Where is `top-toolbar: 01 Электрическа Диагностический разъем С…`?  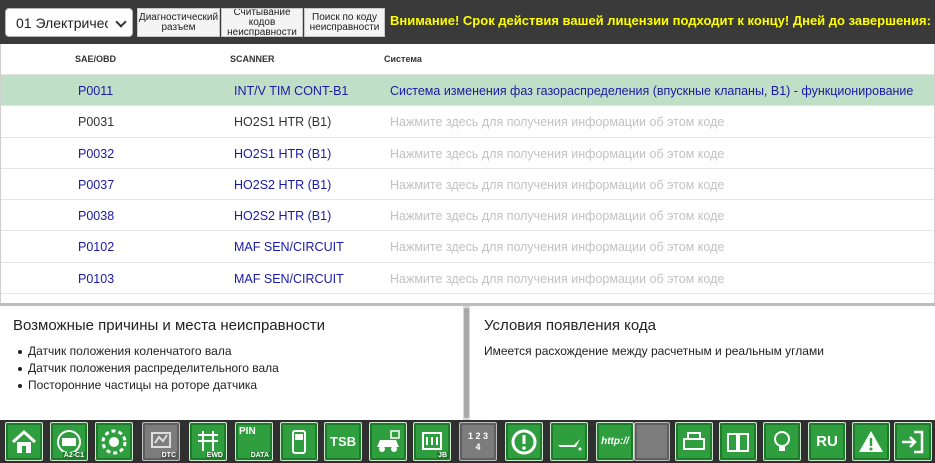
top-toolbar: 01 Электрическа Диагностический разъем С… is located at coordinates (467, 22).